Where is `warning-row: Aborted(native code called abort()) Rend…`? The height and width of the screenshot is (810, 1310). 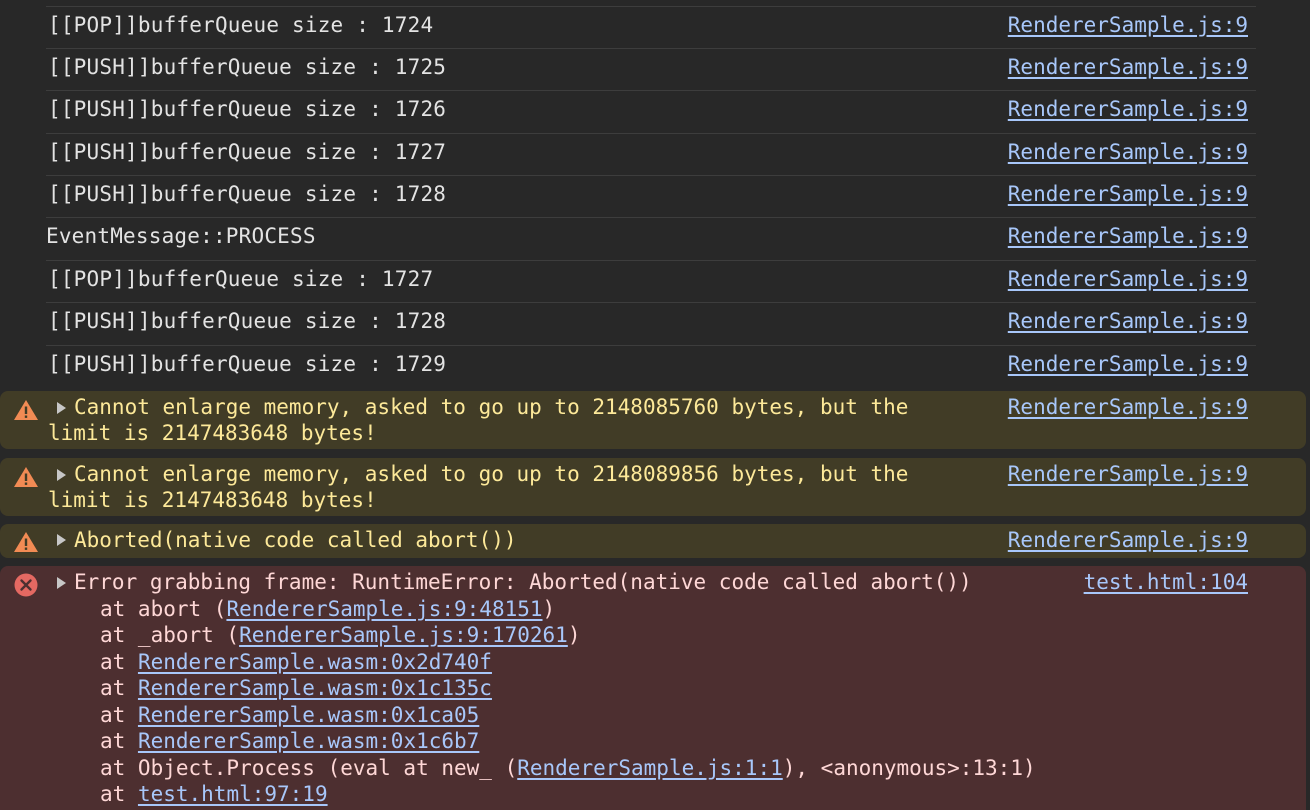 warning-row: Aborted(native code called abort()) Rend… is located at coordinates (653, 541).